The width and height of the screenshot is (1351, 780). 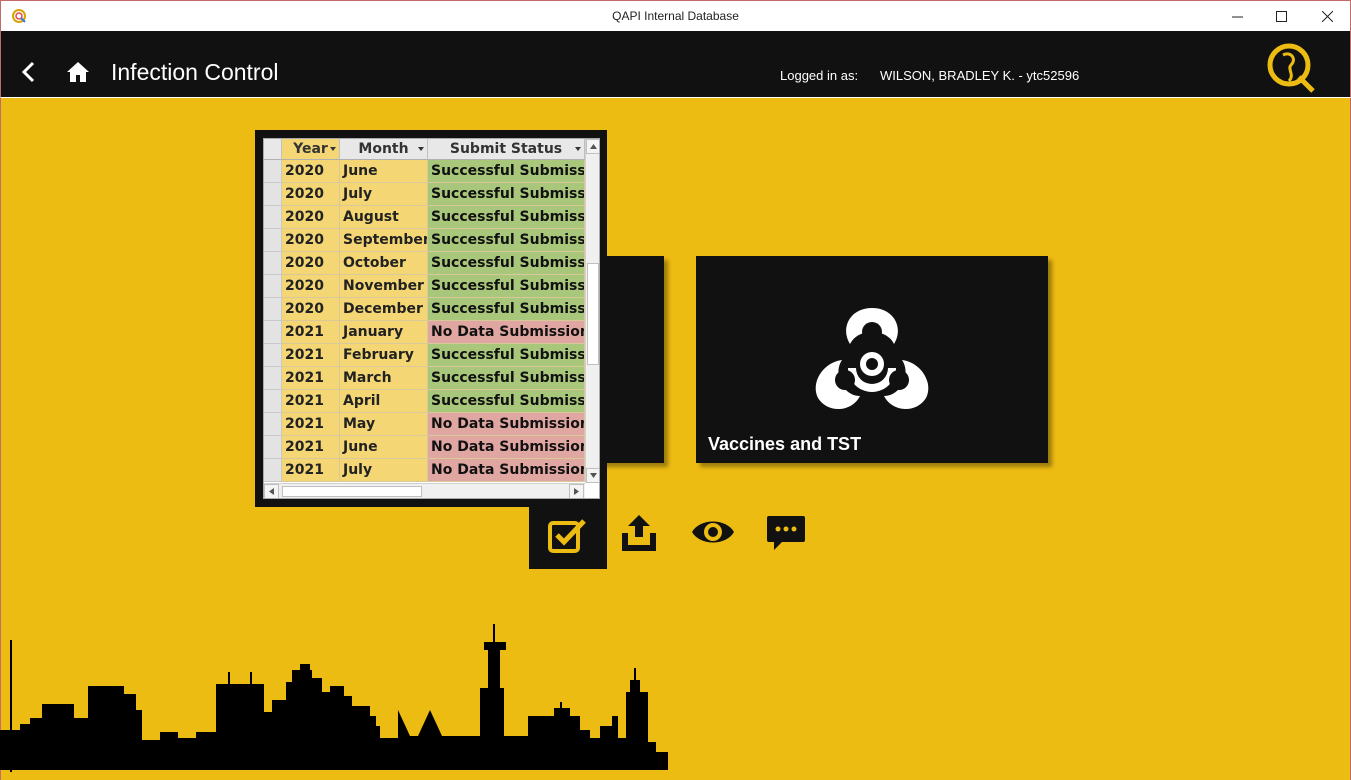 I want to click on chat-bubble-icon, so click(x=786, y=533).